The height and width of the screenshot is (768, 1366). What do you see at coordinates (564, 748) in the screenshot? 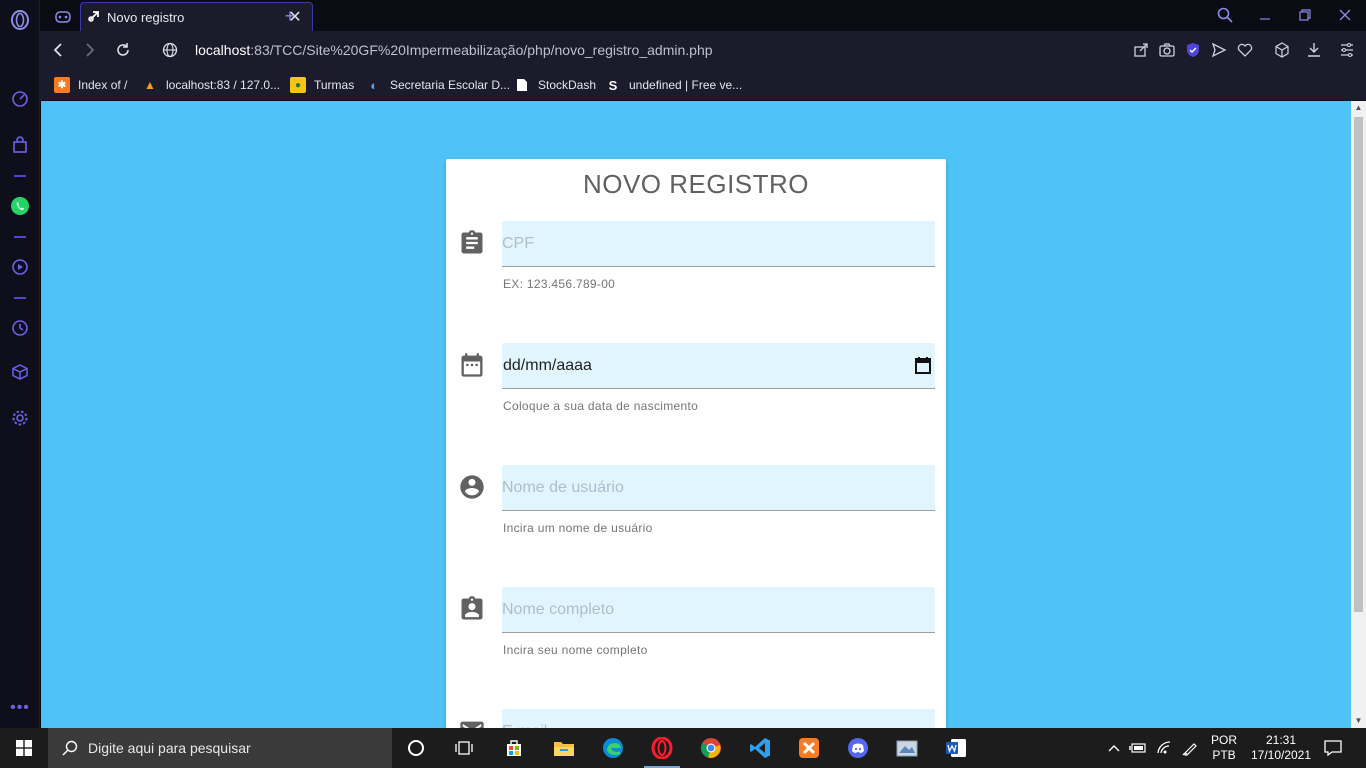
I see `file-explorer-icon` at bounding box center [564, 748].